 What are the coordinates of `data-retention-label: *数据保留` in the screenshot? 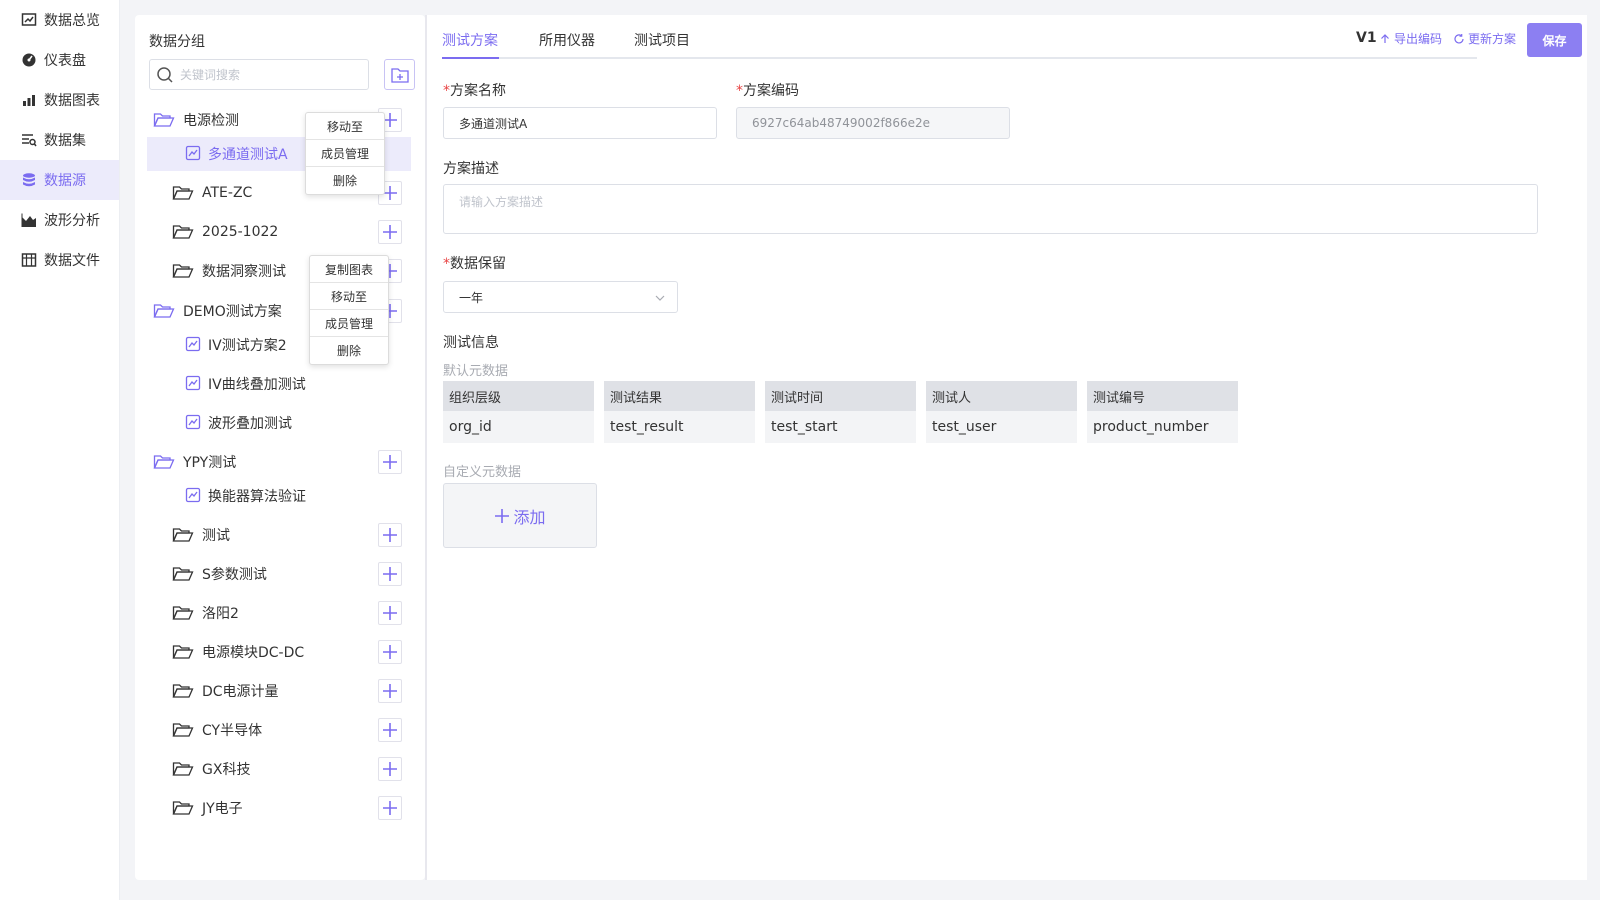 It's located at (474, 263).